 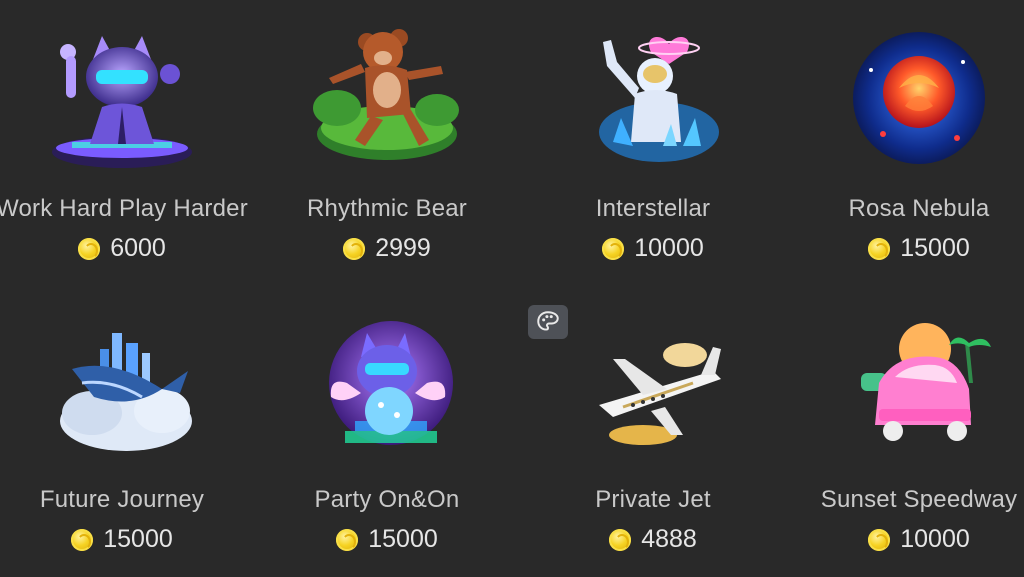 I want to click on gift-rhythmic-bear: Rhythmic Bear 2999, so click(x=387, y=152).